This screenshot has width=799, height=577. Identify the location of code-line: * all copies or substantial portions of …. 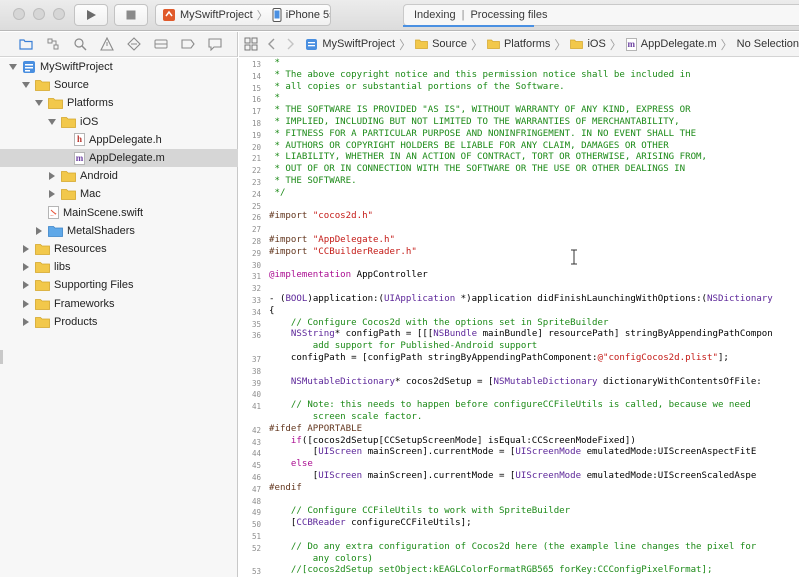
(416, 88).